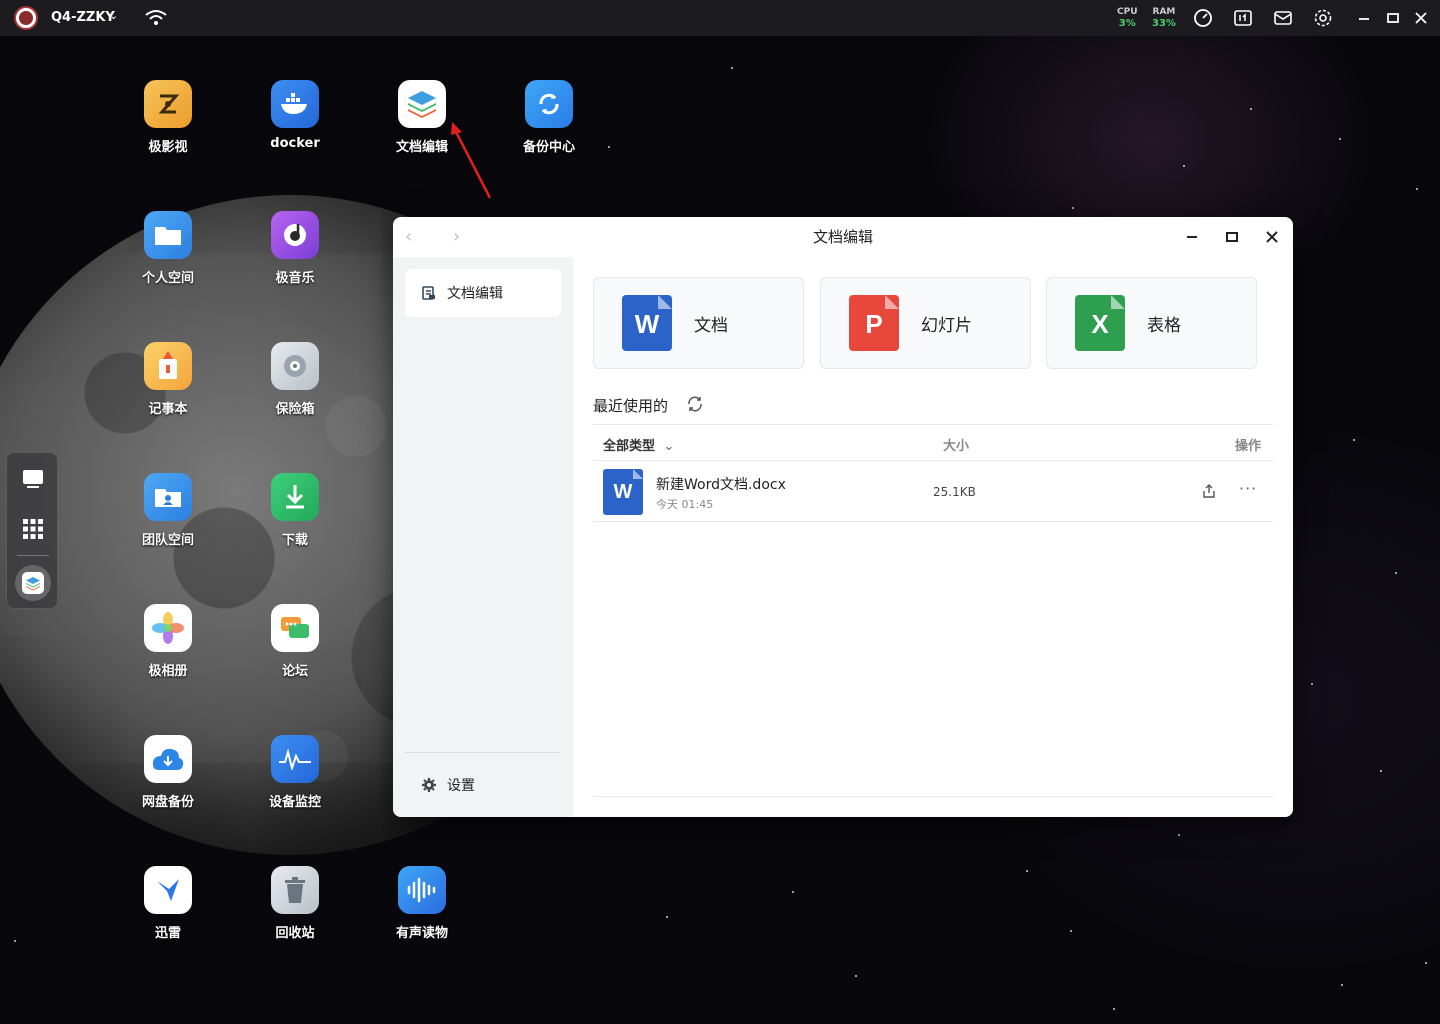  Describe the element at coordinates (168, 497) in the screenshot. I see `team-folder-icon` at that location.